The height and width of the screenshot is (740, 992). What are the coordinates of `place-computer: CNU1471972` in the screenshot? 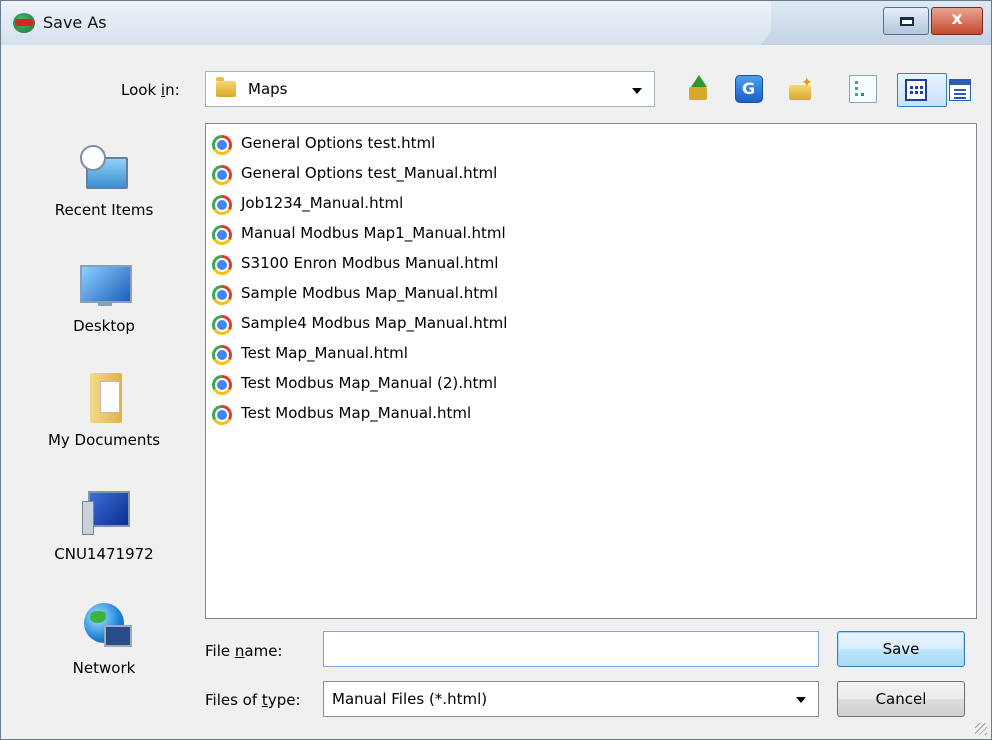 It's located at (104, 525).